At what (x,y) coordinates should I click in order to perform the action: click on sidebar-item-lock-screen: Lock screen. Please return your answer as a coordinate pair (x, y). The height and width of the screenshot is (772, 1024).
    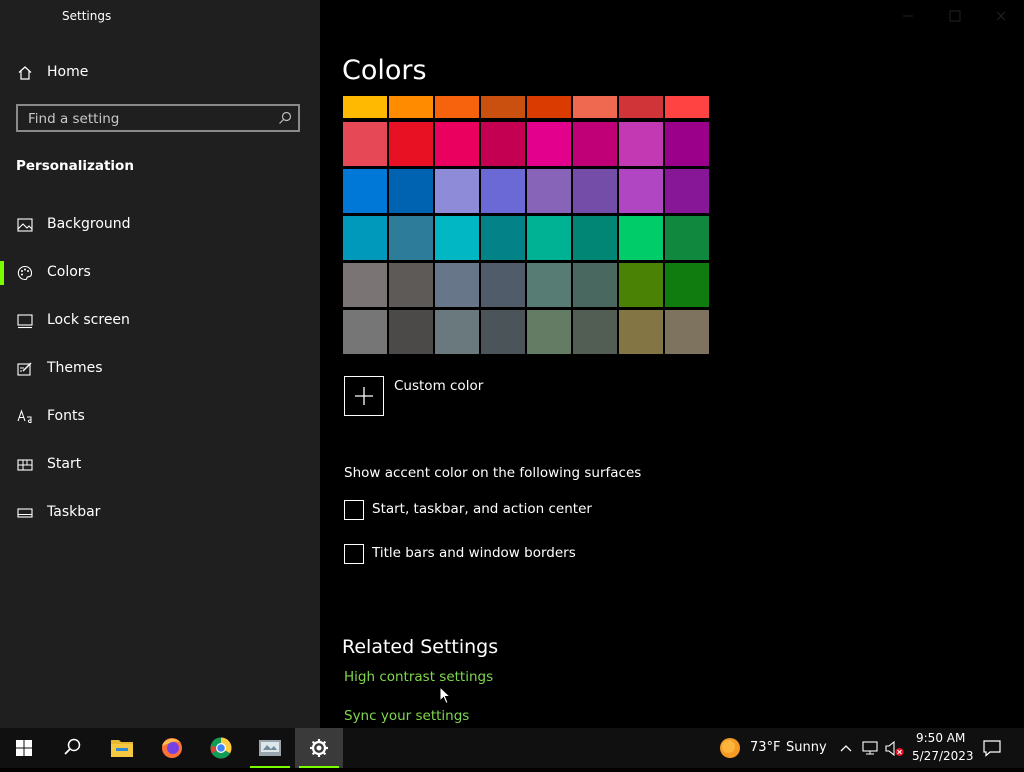
    Looking at the image, I should click on (160, 321).